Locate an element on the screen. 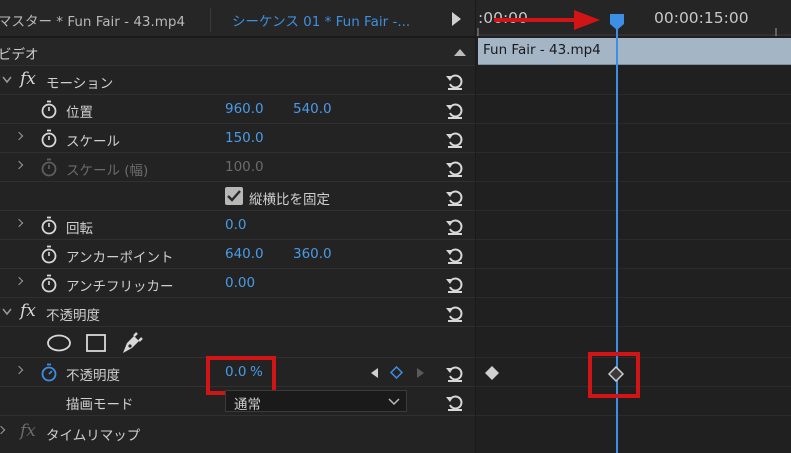  opacity-effect-row: fx 不透明度 is located at coordinates (237, 312).